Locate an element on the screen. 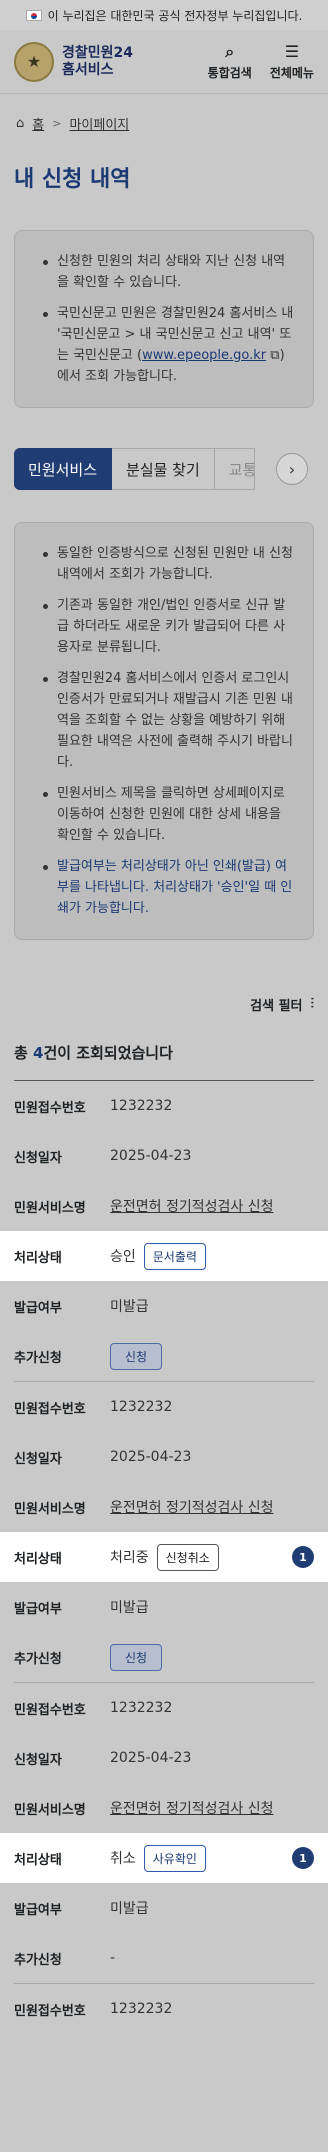 This screenshot has height=2152, width=328. tab-civil-service: 민원서비스 is located at coordinates (63, 469).